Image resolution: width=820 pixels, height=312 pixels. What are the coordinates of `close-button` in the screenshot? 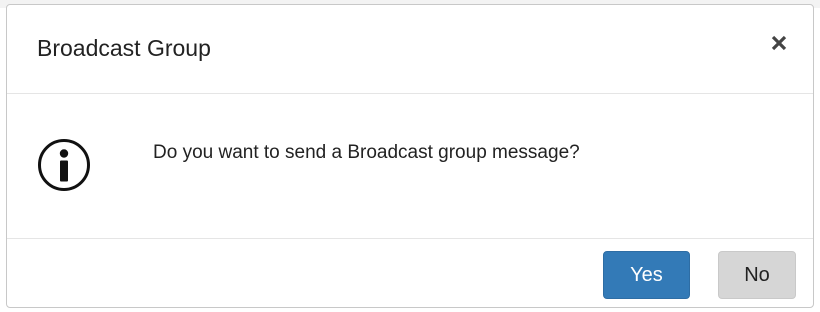 It's located at (779, 45).